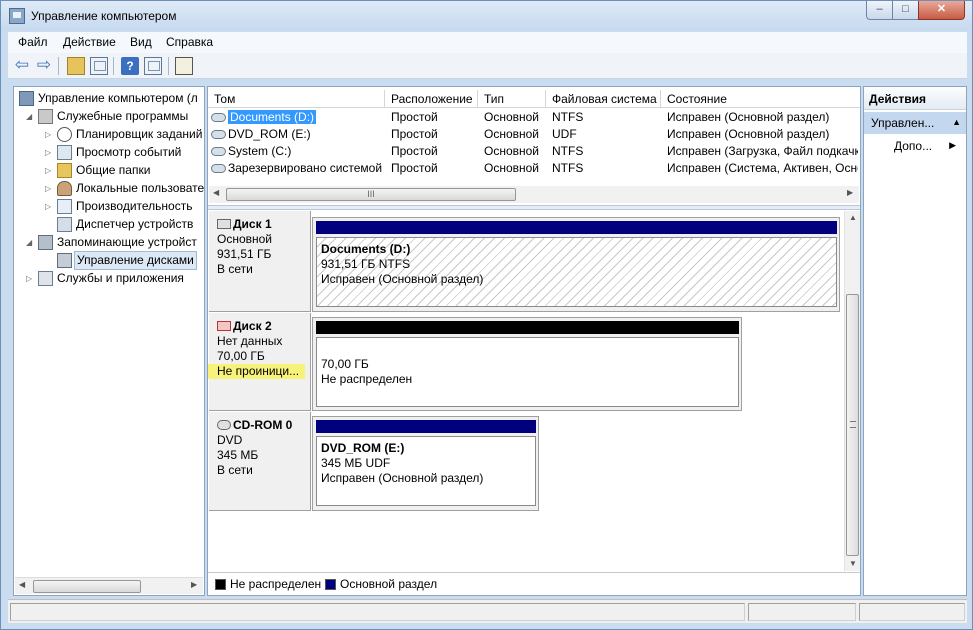  What do you see at coordinates (760, 99) in the screenshot?
I see `column-header-status: Состояние` at bounding box center [760, 99].